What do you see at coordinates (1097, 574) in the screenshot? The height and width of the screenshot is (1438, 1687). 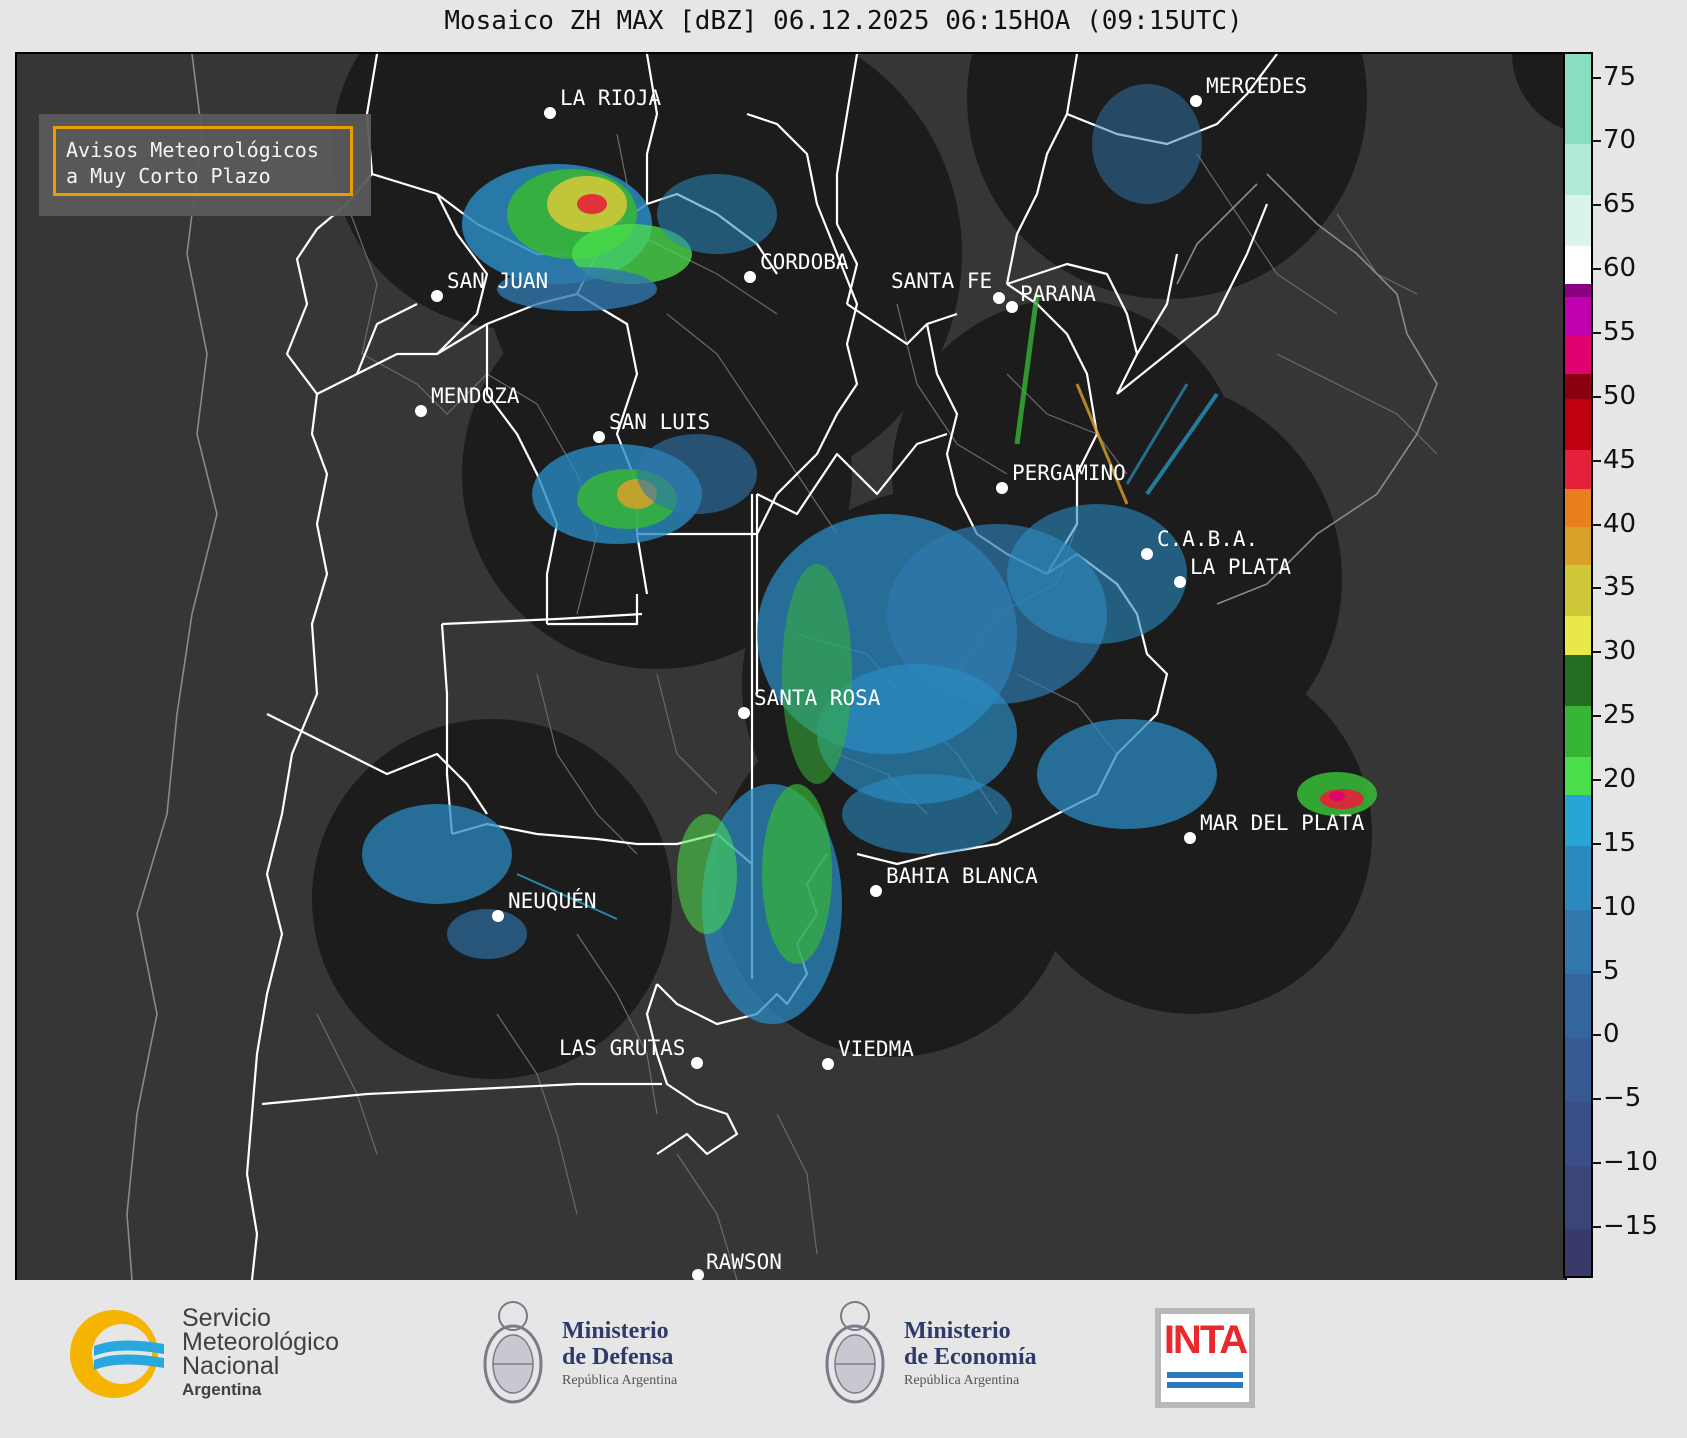 I see `echo-caba` at bounding box center [1097, 574].